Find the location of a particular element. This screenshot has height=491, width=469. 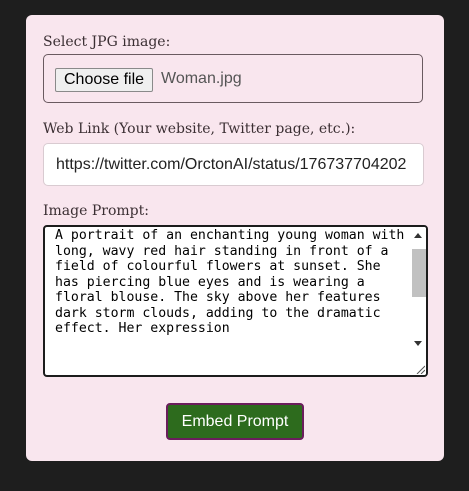

scroll-down-arrow-icon is located at coordinates (418, 343).